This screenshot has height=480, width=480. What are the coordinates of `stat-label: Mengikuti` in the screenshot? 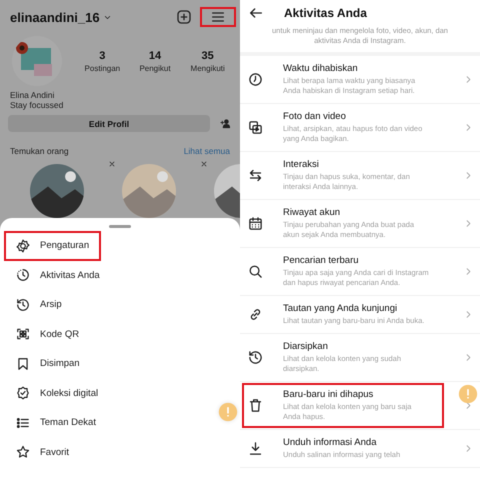 It's located at (208, 68).